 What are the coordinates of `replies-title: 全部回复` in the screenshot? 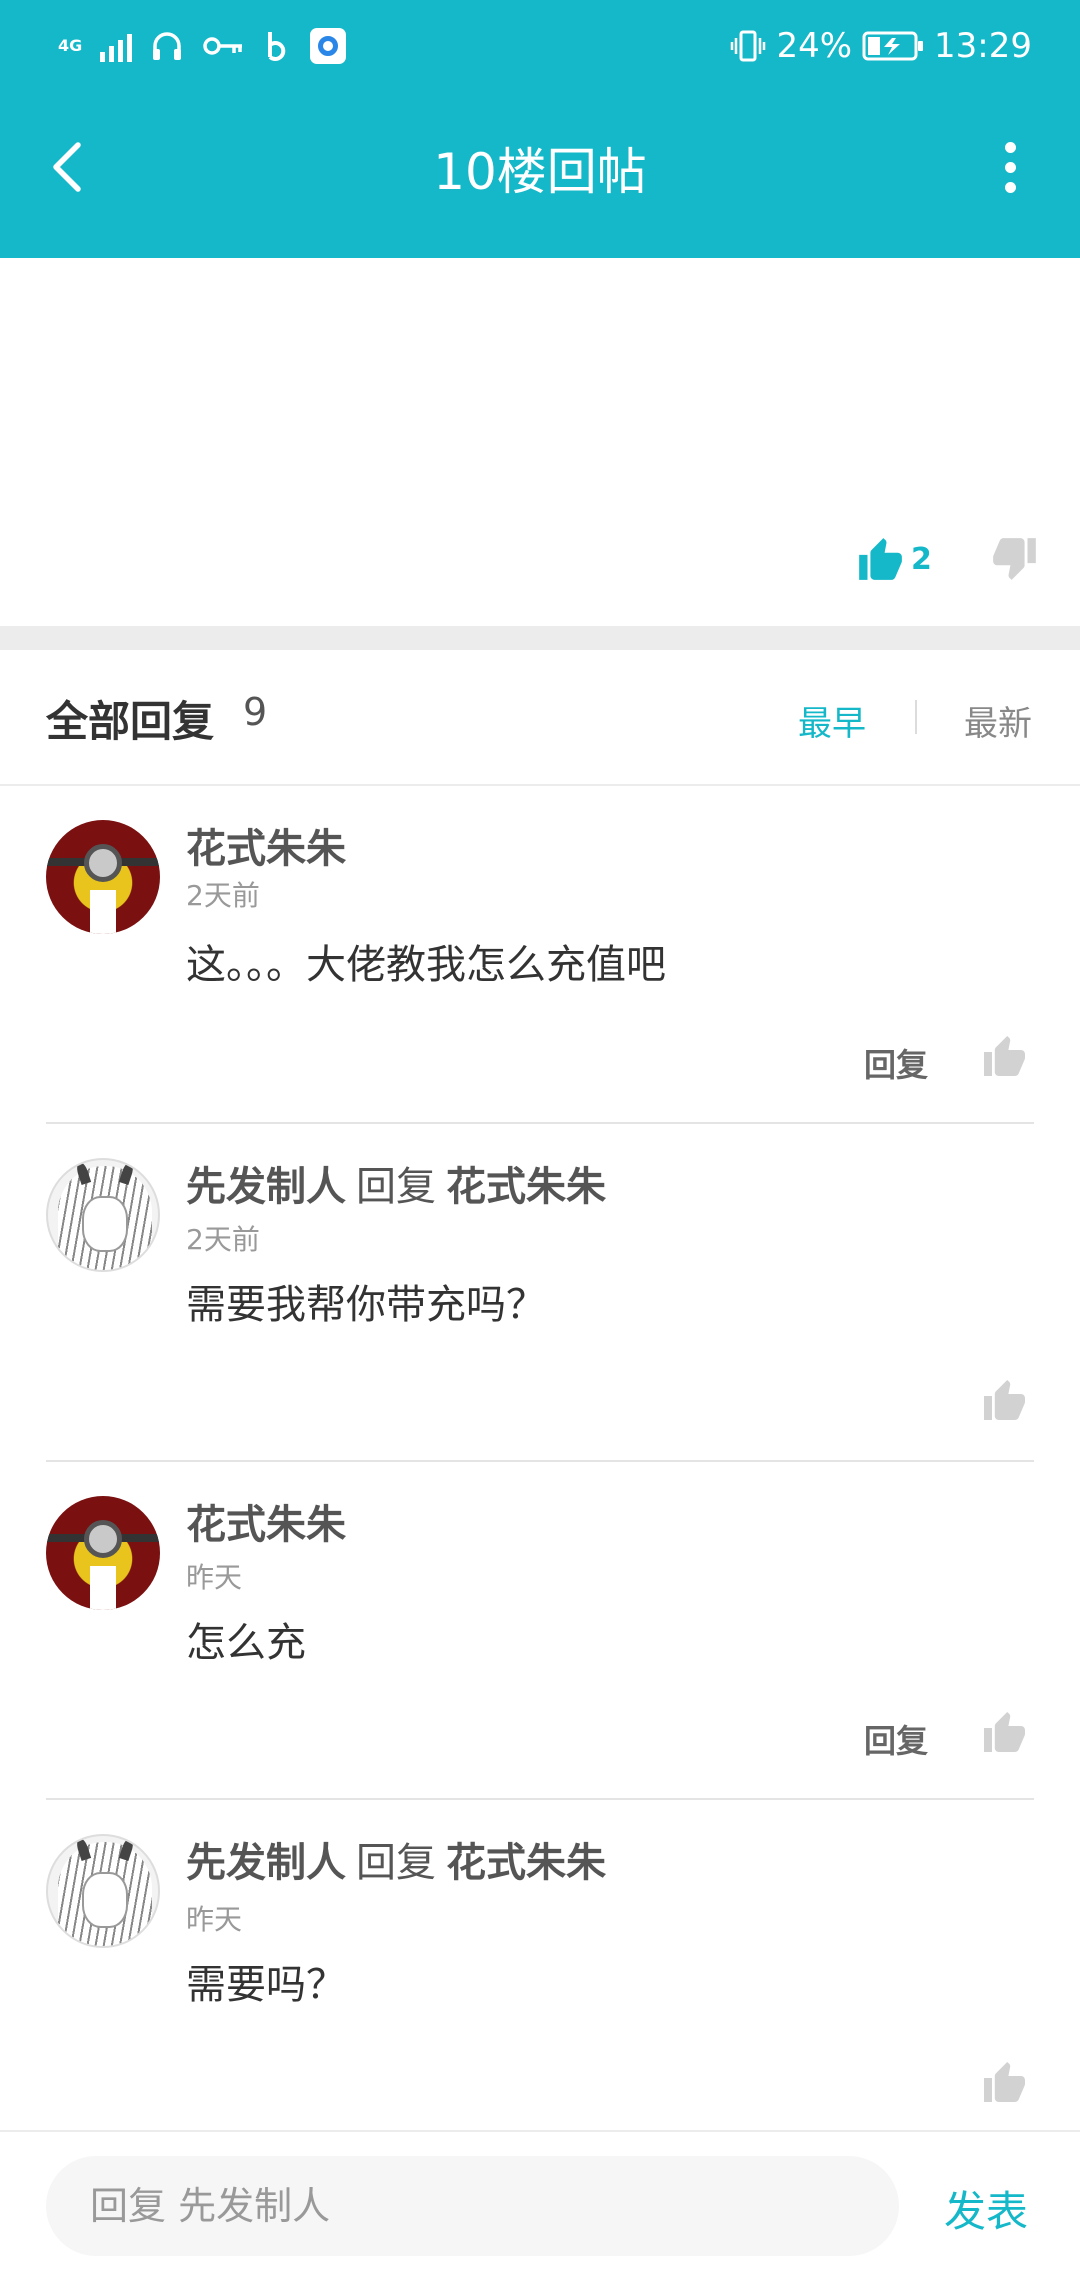 It's located at (130, 721).